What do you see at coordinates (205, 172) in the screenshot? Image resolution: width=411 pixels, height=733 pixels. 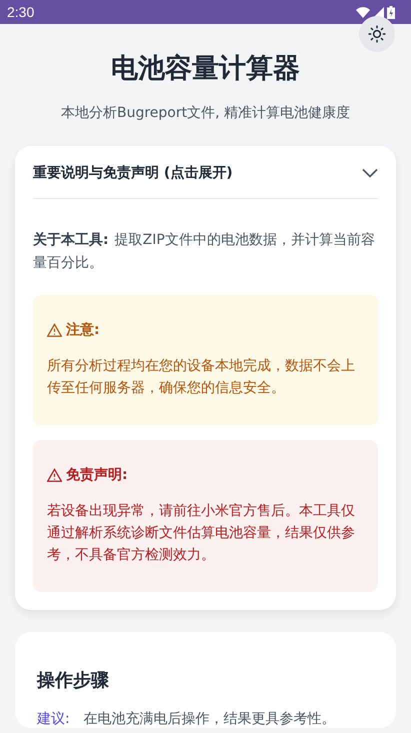 I see `accordion-header: 重要说明与免责声明 (点击展开)` at bounding box center [205, 172].